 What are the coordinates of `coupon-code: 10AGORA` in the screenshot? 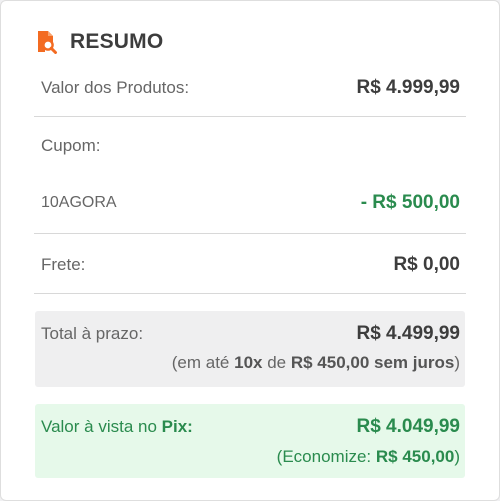 It's located at (79, 202).